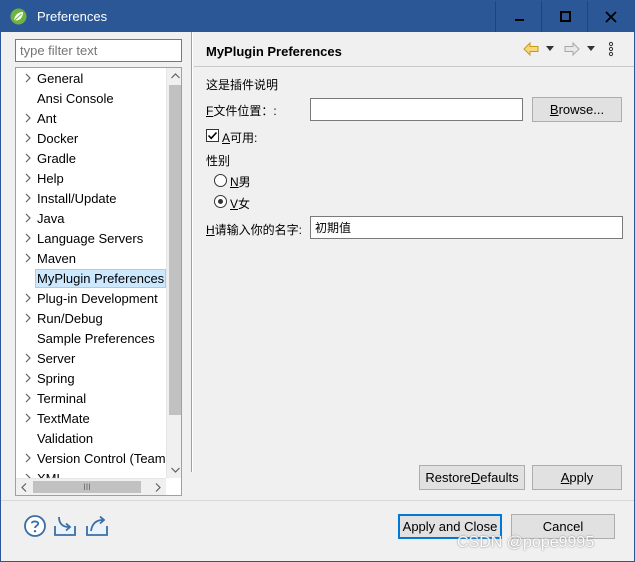 Image resolution: width=635 pixels, height=562 pixels. I want to click on maximize-icon, so click(565, 16).